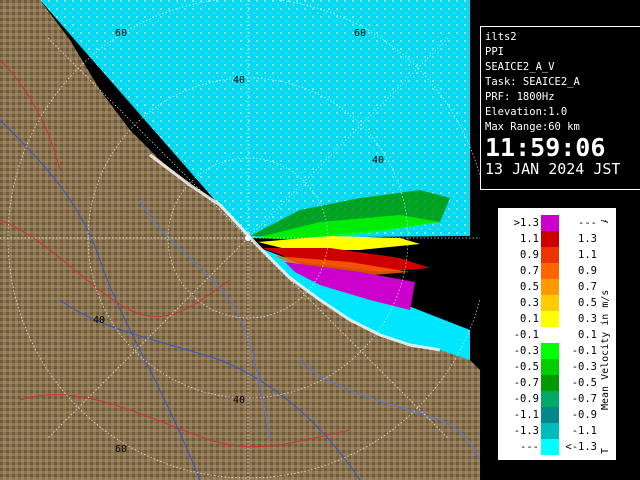 The image size is (640, 480). I want to click on legend-upper-bound: 1.3, so click(587, 239).